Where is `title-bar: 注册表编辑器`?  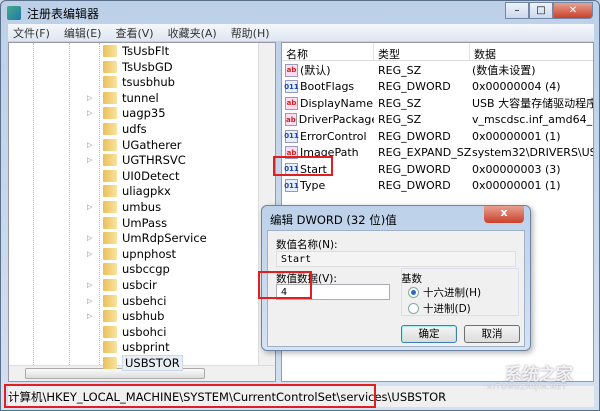 title-bar: 注册表编辑器 is located at coordinates (53, 13).